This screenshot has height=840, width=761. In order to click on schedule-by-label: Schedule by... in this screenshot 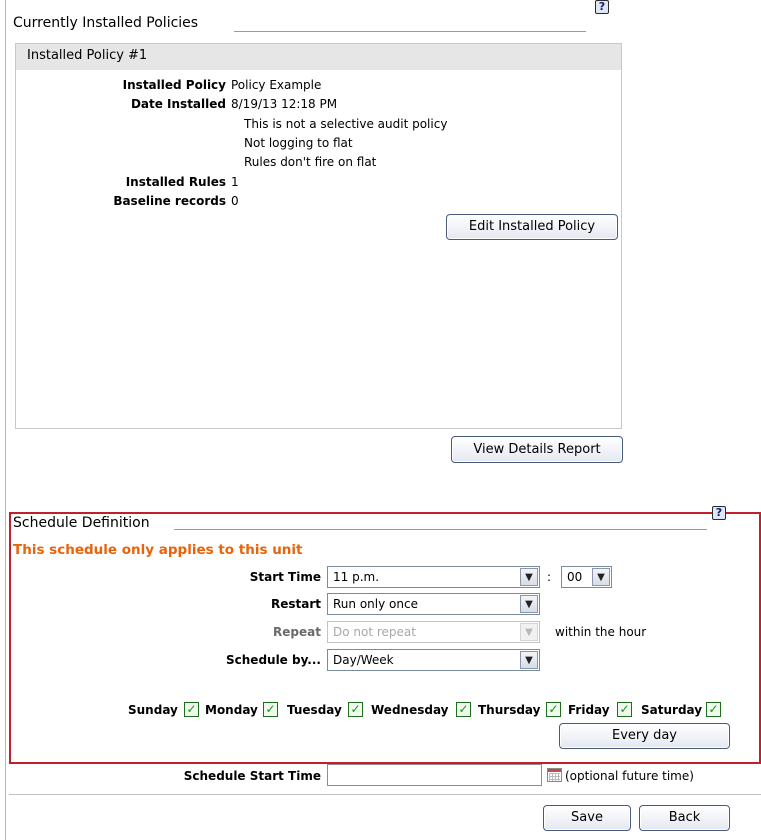, I will do `click(273, 660)`.